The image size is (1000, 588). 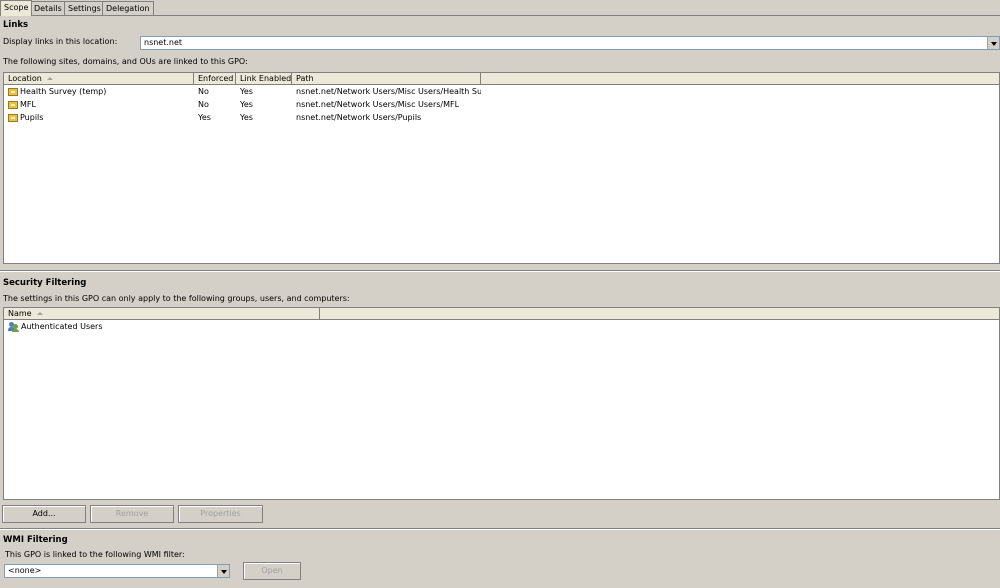 What do you see at coordinates (386, 79) in the screenshot?
I see `column-header-path: Path` at bounding box center [386, 79].